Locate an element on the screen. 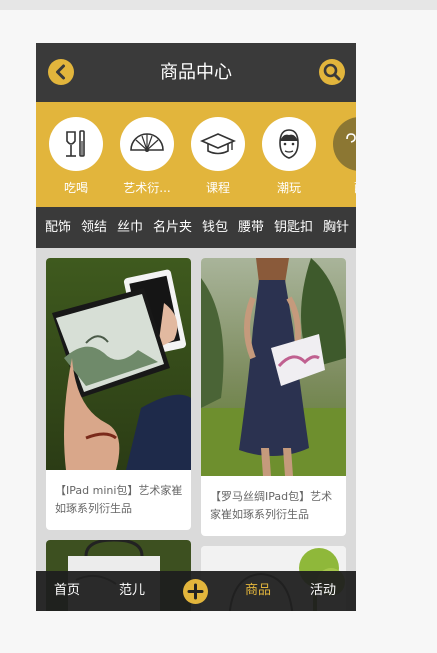 This screenshot has width=437, height=653. add-button is located at coordinates (195, 591).